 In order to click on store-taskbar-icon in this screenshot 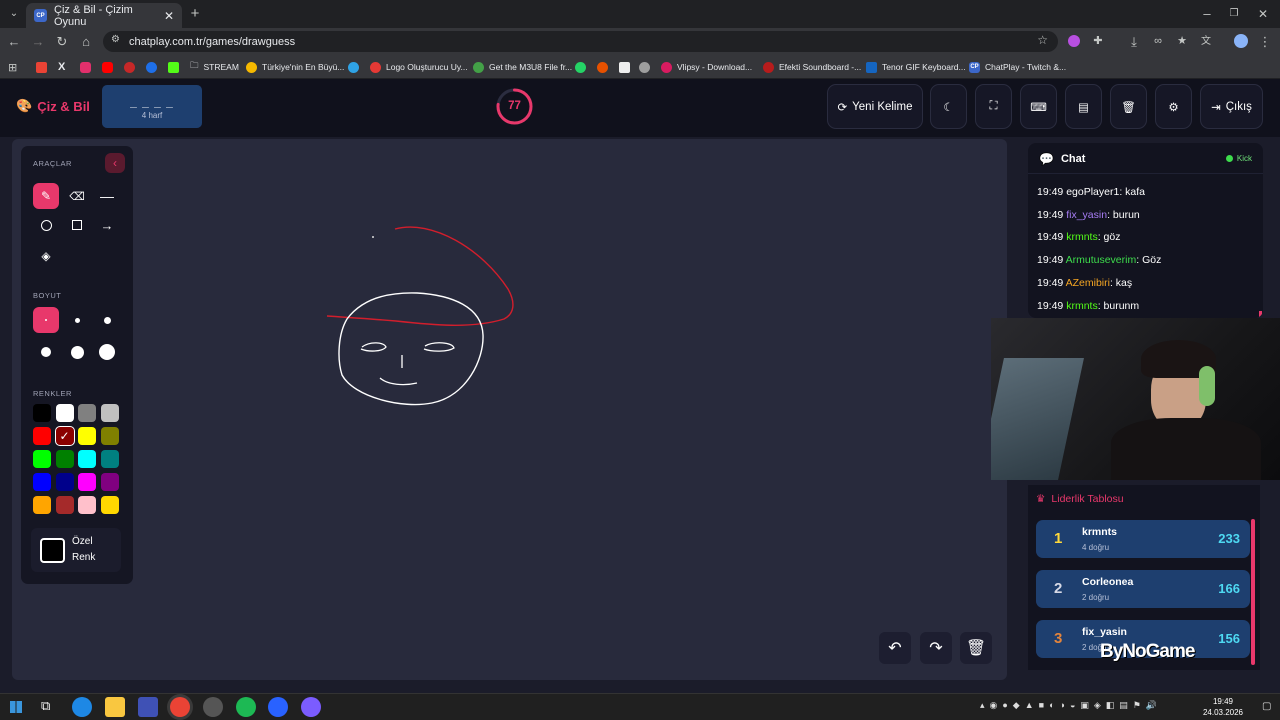, I will do `click(148, 707)`.